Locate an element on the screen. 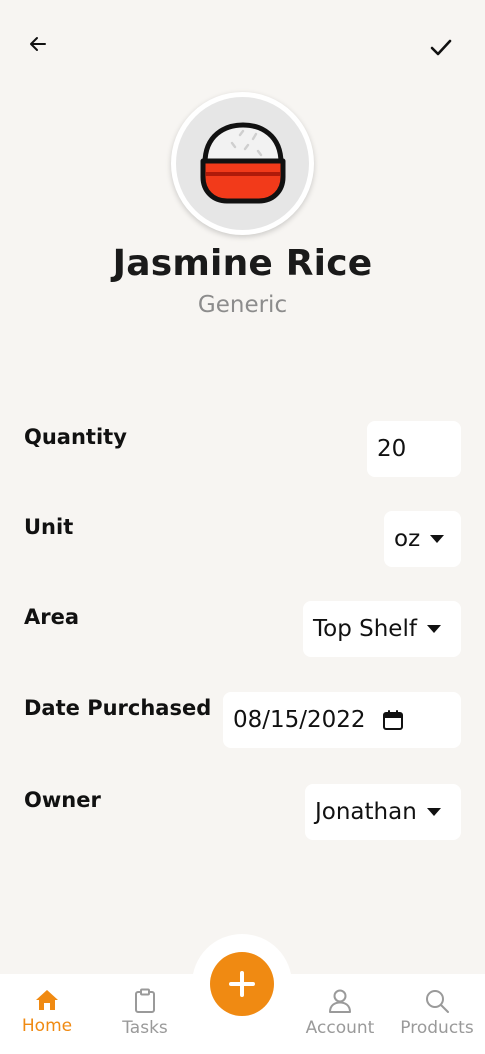 This screenshot has height=1054, width=485. area-label: Area is located at coordinates (52, 617).